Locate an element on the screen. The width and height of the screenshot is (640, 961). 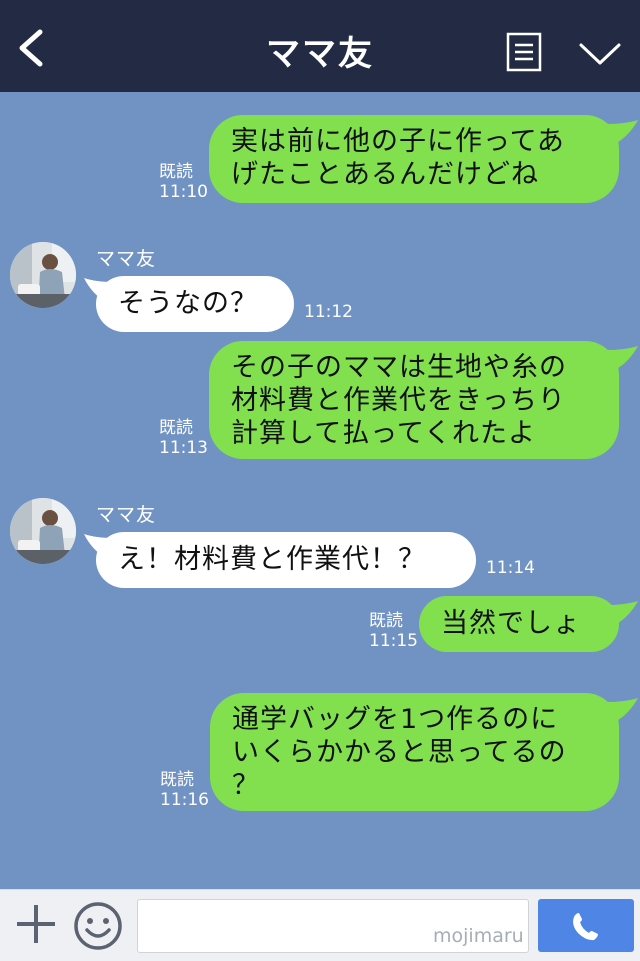
watermark: mojimaru is located at coordinates (478, 936).